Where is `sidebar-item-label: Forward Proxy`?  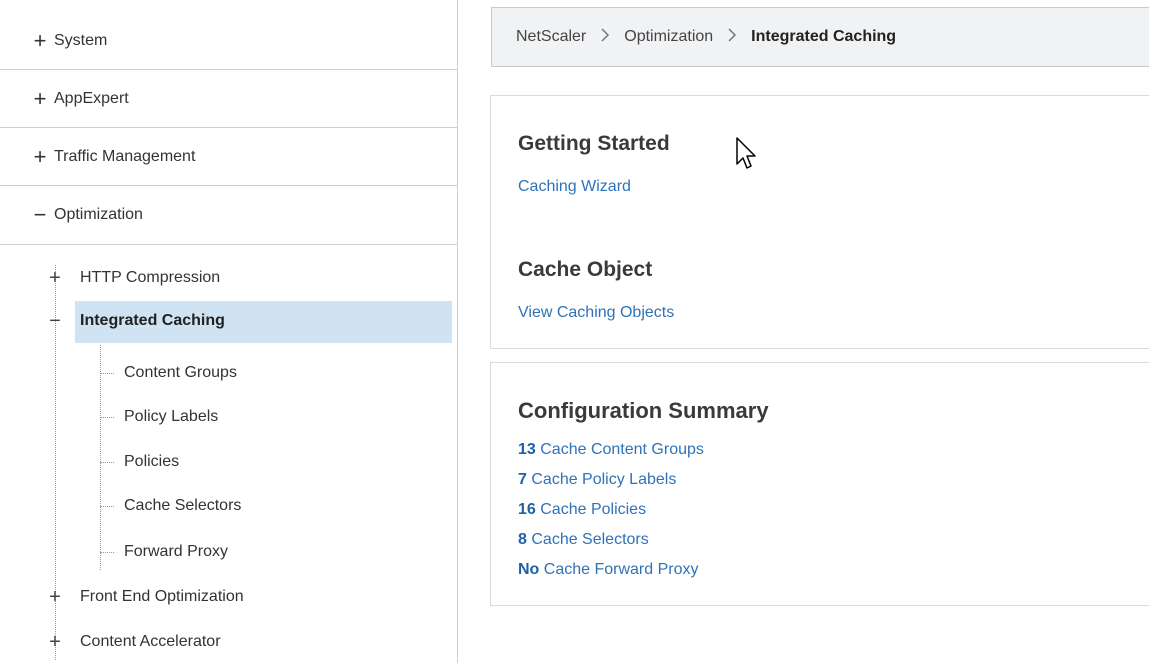 sidebar-item-label: Forward Proxy is located at coordinates (176, 551).